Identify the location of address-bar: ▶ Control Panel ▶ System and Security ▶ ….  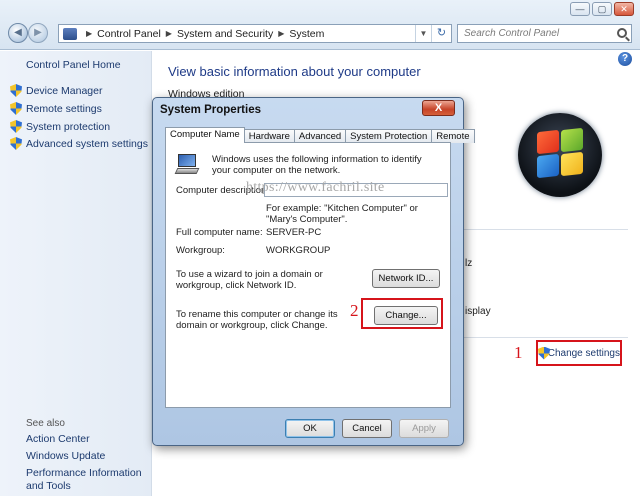
(255, 33).